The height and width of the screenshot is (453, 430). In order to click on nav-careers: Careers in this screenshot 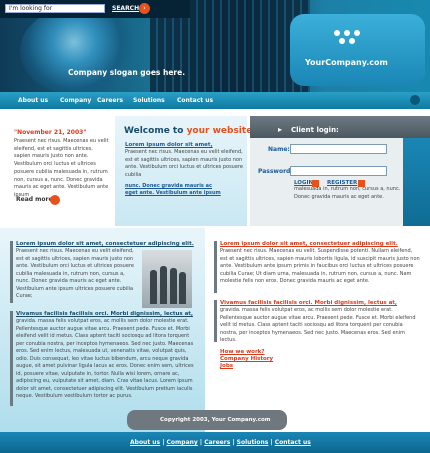, I will do `click(110, 100)`.